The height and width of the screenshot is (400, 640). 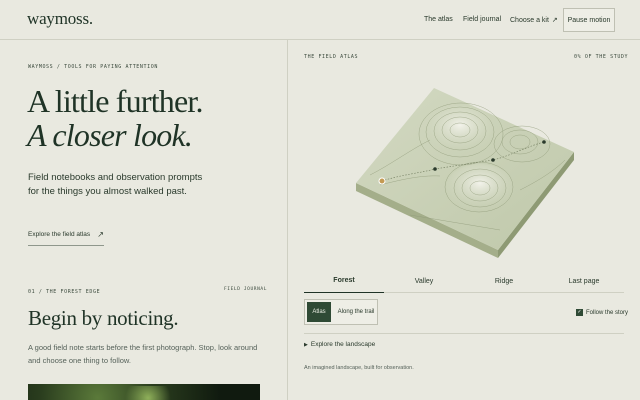 I want to click on follow-story-label: Follow the story, so click(x=607, y=312).